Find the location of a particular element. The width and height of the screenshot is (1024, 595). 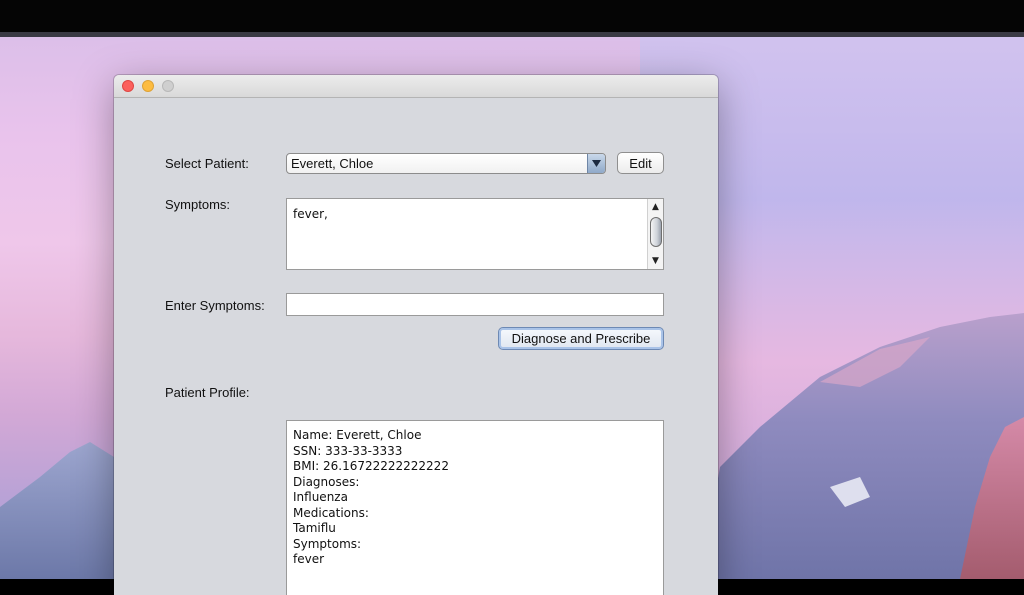

scroll-down-arrow-icon: ▼ is located at coordinates (655, 261).